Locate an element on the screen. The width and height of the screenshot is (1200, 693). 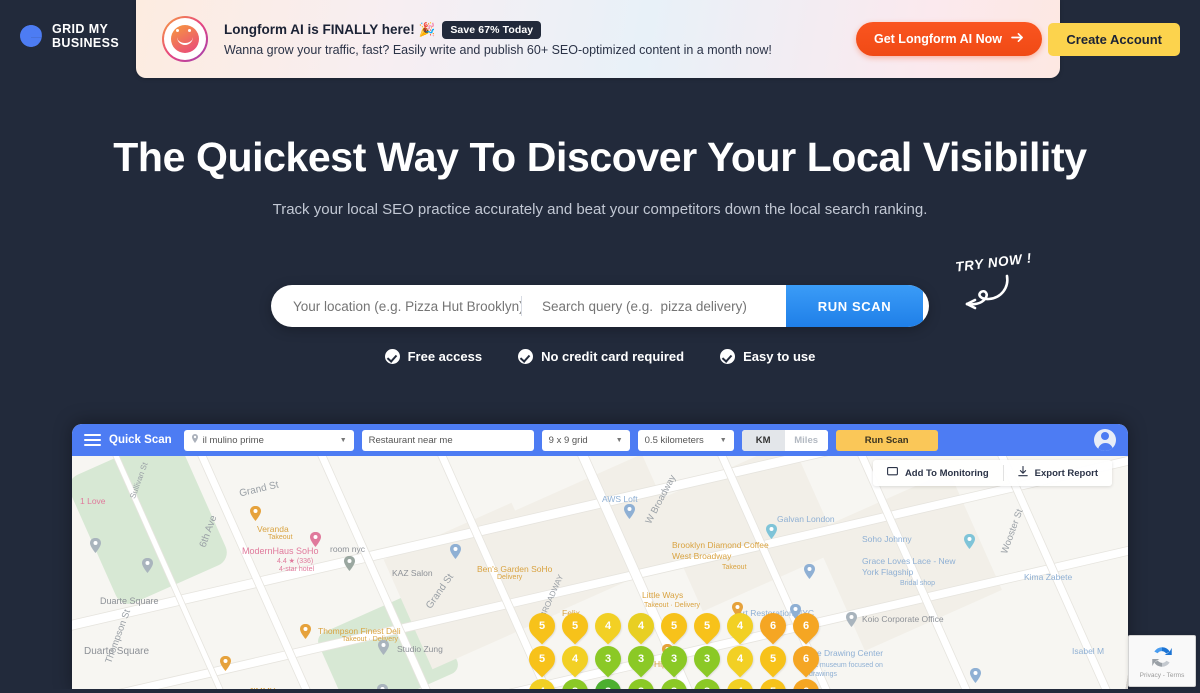
get-longform-ai-button: Get Longform AI Now is located at coordinates (949, 39).